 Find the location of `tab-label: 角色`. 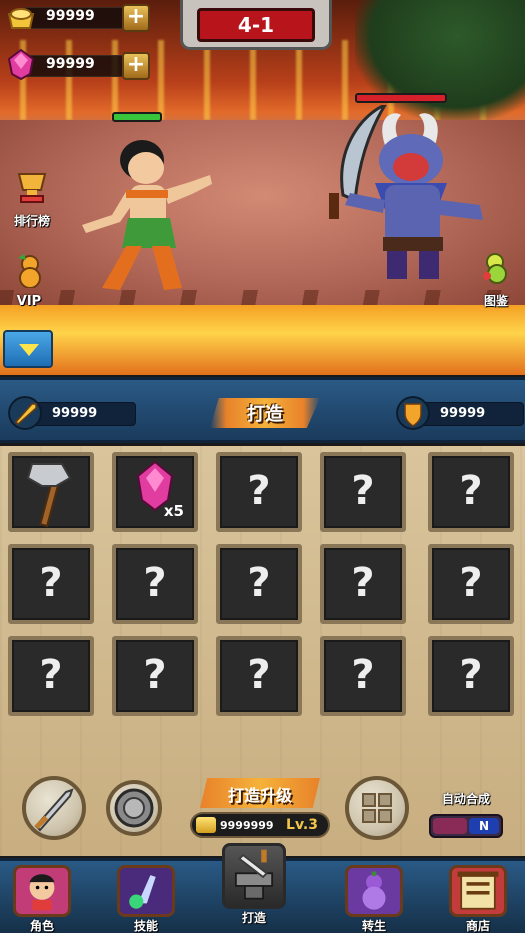

tab-label: 角色 is located at coordinates (41, 926).